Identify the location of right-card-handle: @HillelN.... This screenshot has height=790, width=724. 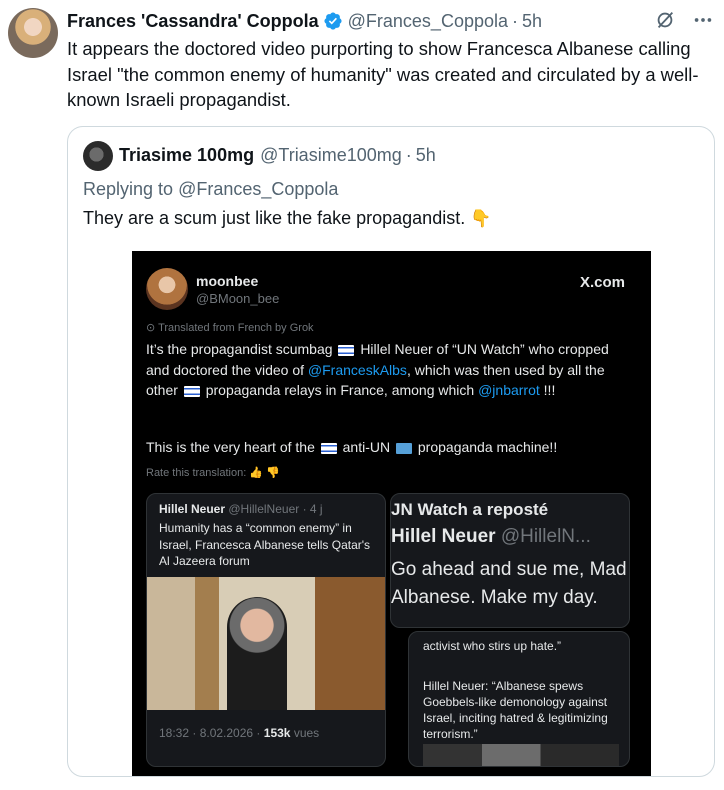
(545, 536).